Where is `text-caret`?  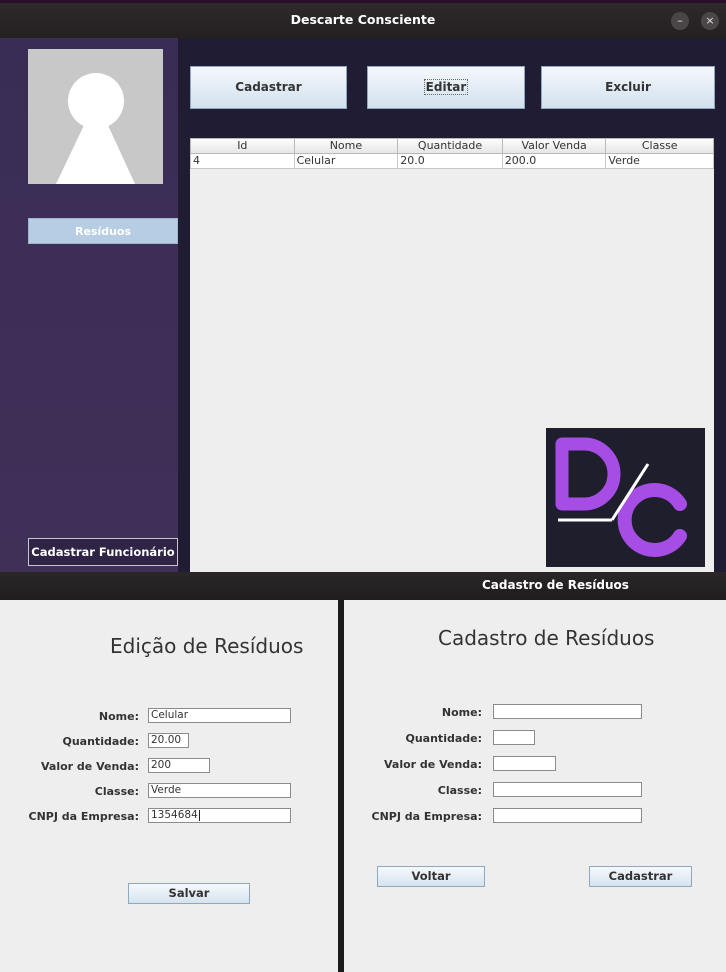 text-caret is located at coordinates (199, 815).